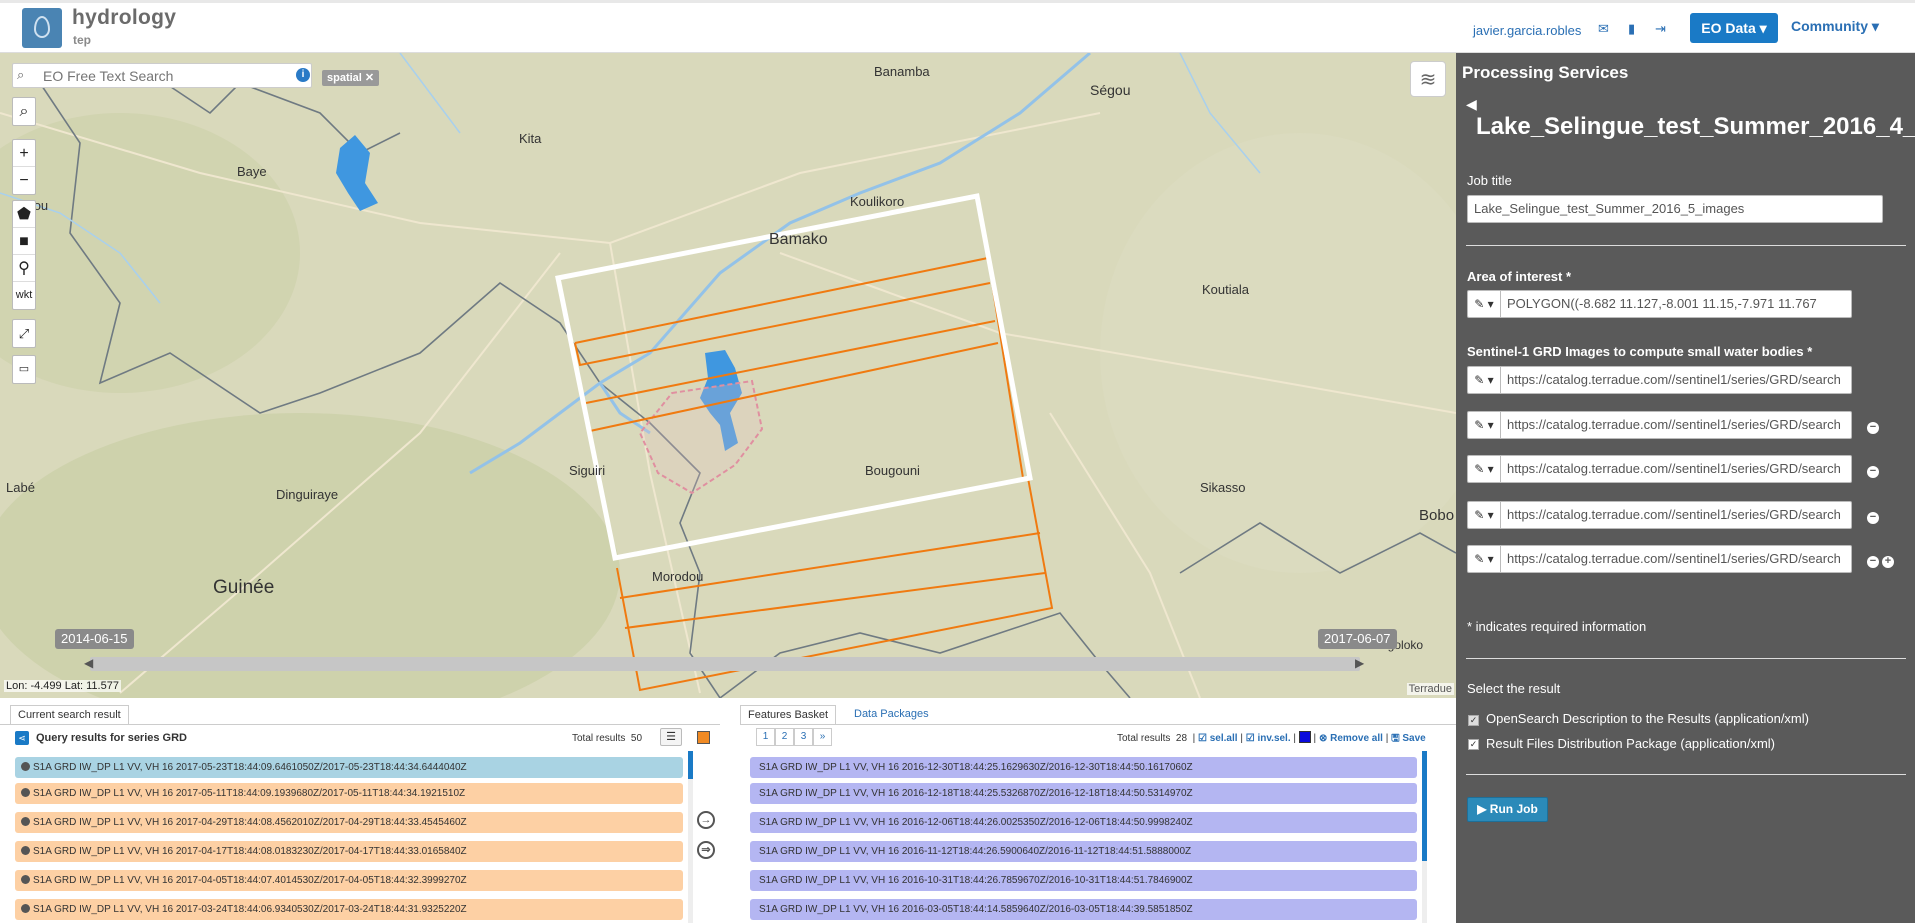  I want to click on info-icon: i, so click(303, 75).